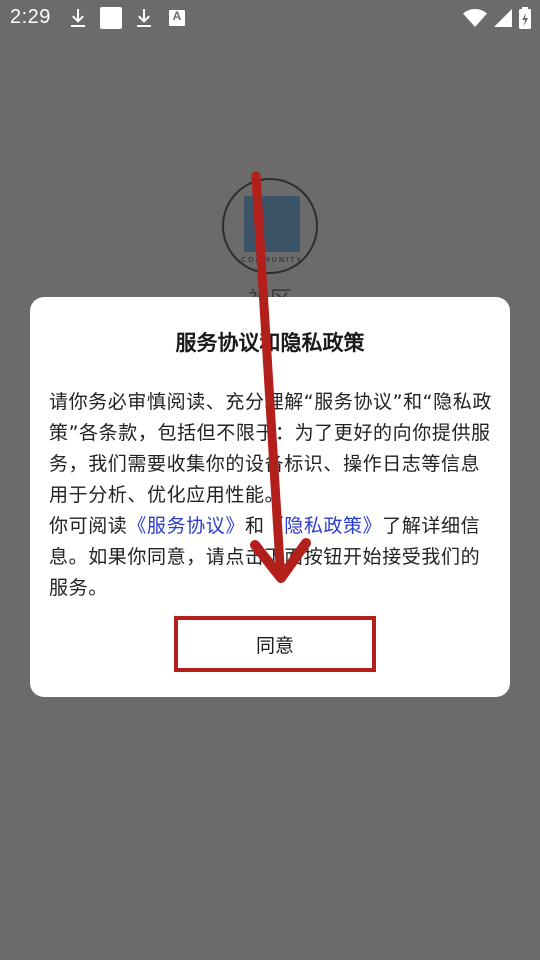 This screenshot has width=540, height=960. I want to click on battery-icon, so click(525, 18).